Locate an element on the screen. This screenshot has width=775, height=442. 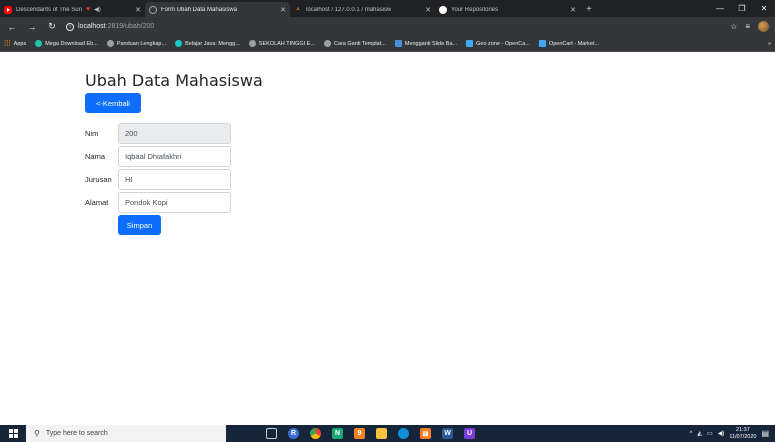
clock: 21:37 11/07/2020 is located at coordinates (742, 434).